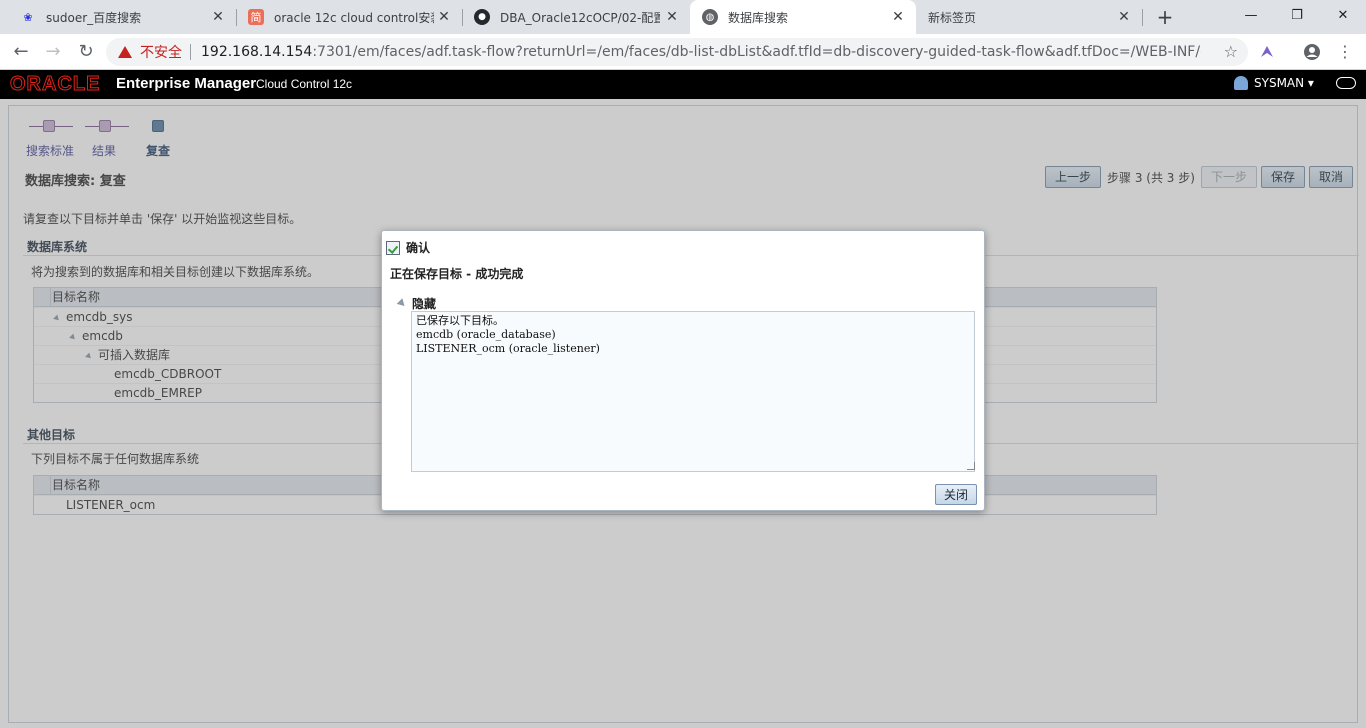 The width and height of the screenshot is (1366, 728). I want to click on tab-github: ● DBA_Oracle12cOCP/02-配置 ✕, so click(576, 17).